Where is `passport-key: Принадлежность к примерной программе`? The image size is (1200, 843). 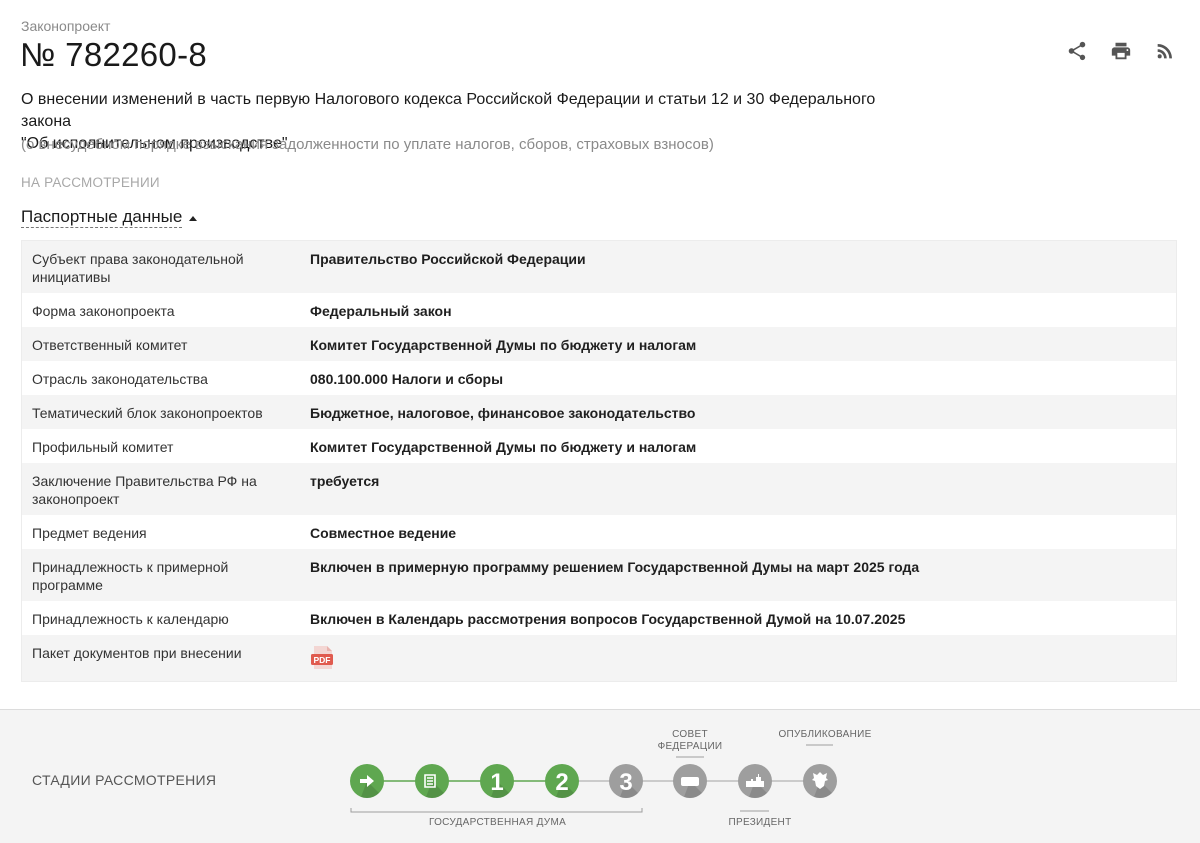
passport-key: Принадлежность к примерной программе is located at coordinates (130, 576).